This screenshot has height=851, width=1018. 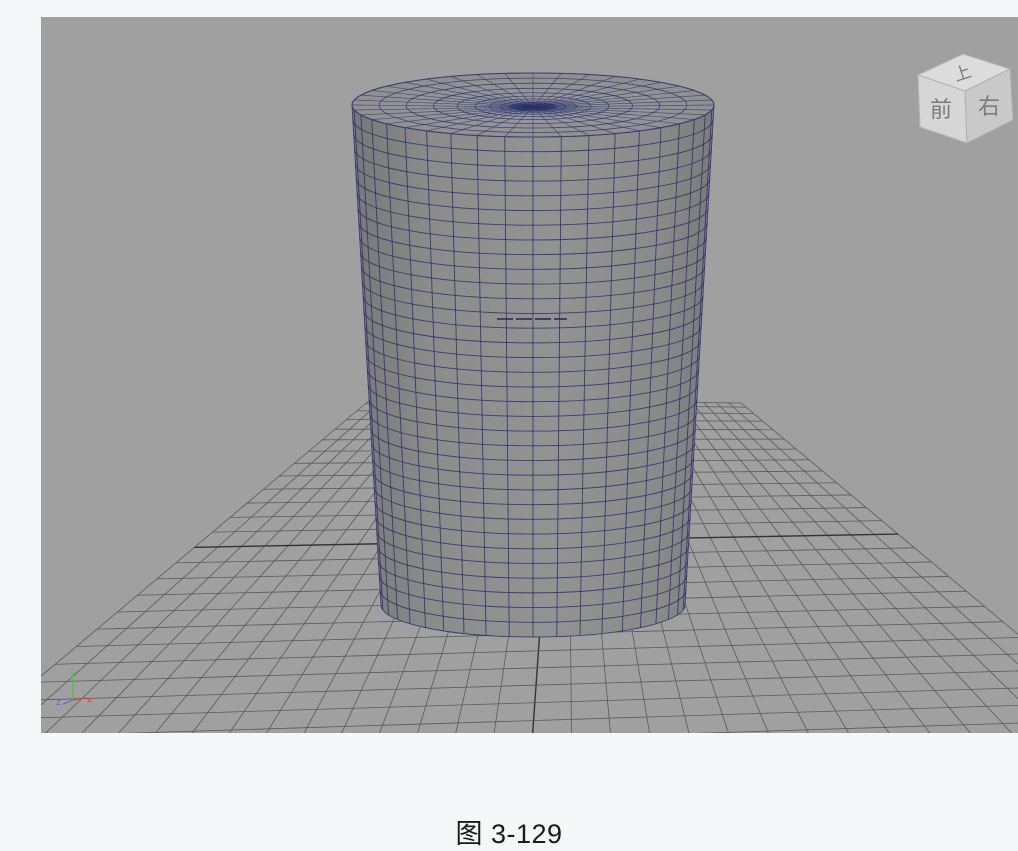 What do you see at coordinates (68, 702) in the screenshot?
I see `z-axis-line` at bounding box center [68, 702].